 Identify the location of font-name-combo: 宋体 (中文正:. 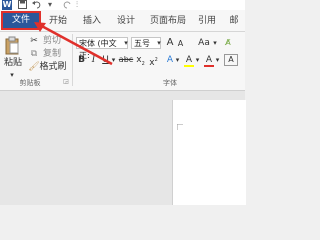
(102, 48).